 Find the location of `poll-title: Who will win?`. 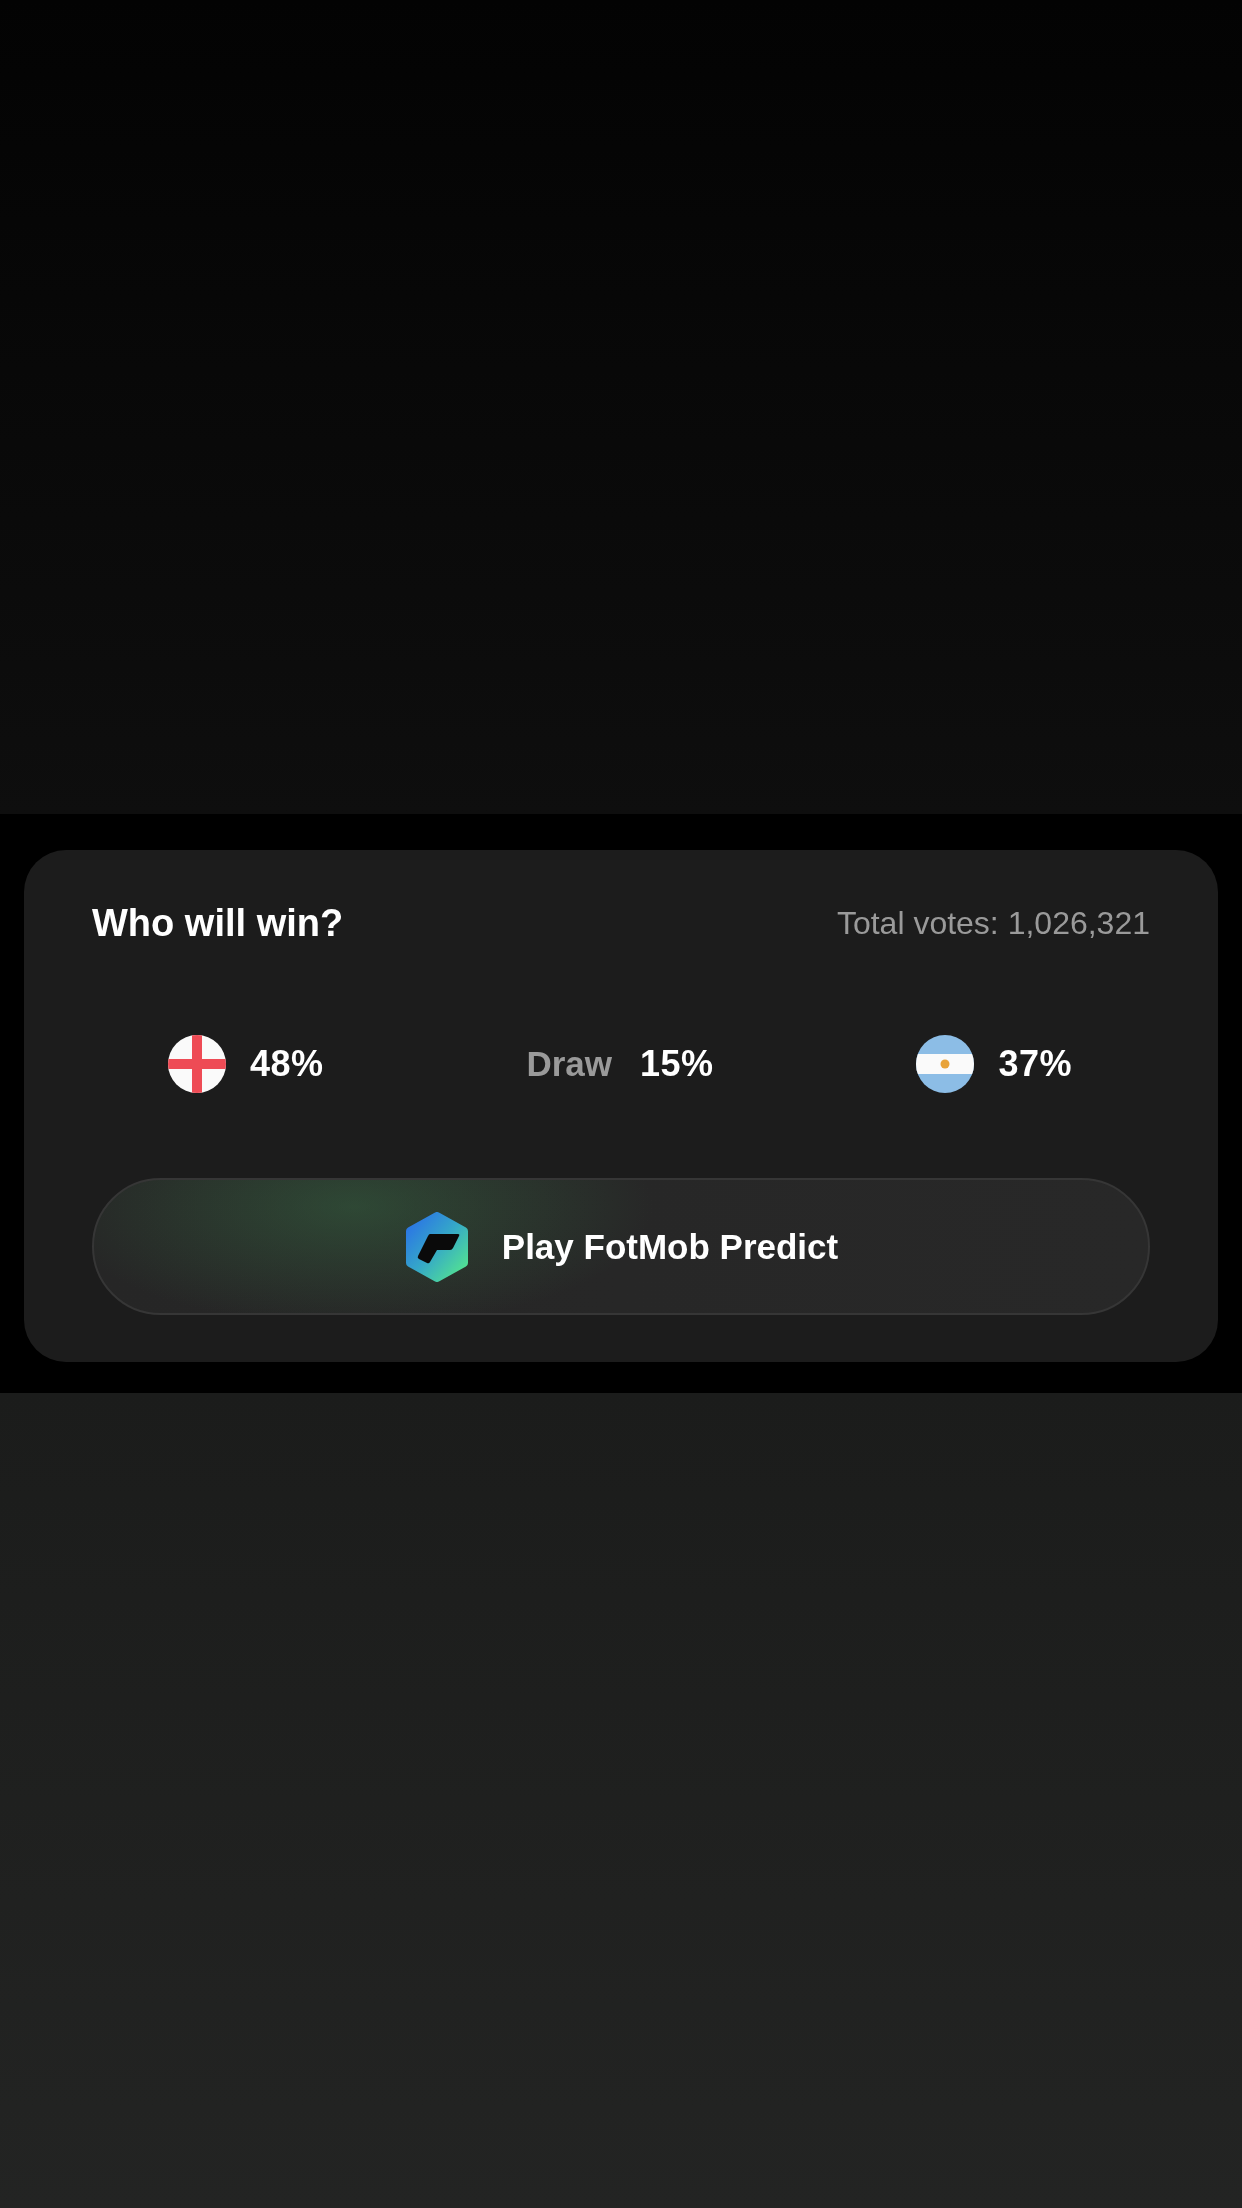

poll-title: Who will win? is located at coordinates (218, 923).